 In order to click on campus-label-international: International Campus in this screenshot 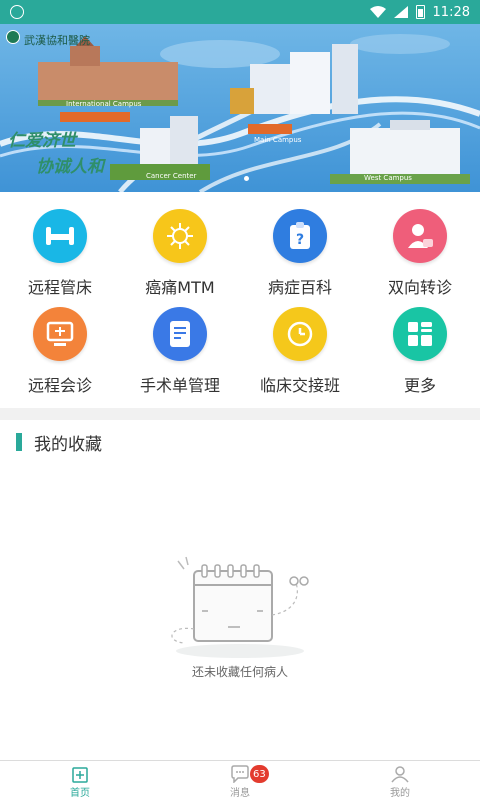, I will do `click(104, 104)`.